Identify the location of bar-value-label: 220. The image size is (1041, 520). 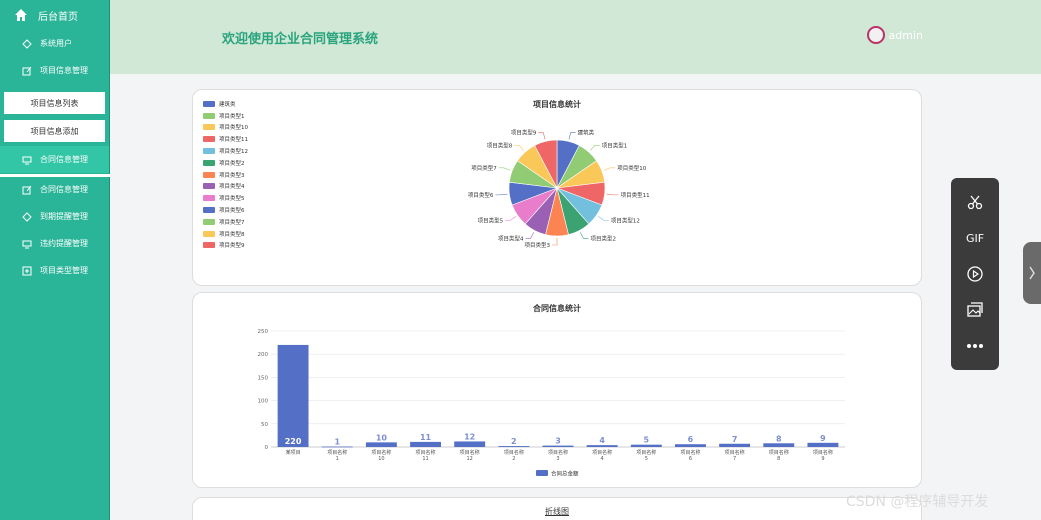
(293, 441).